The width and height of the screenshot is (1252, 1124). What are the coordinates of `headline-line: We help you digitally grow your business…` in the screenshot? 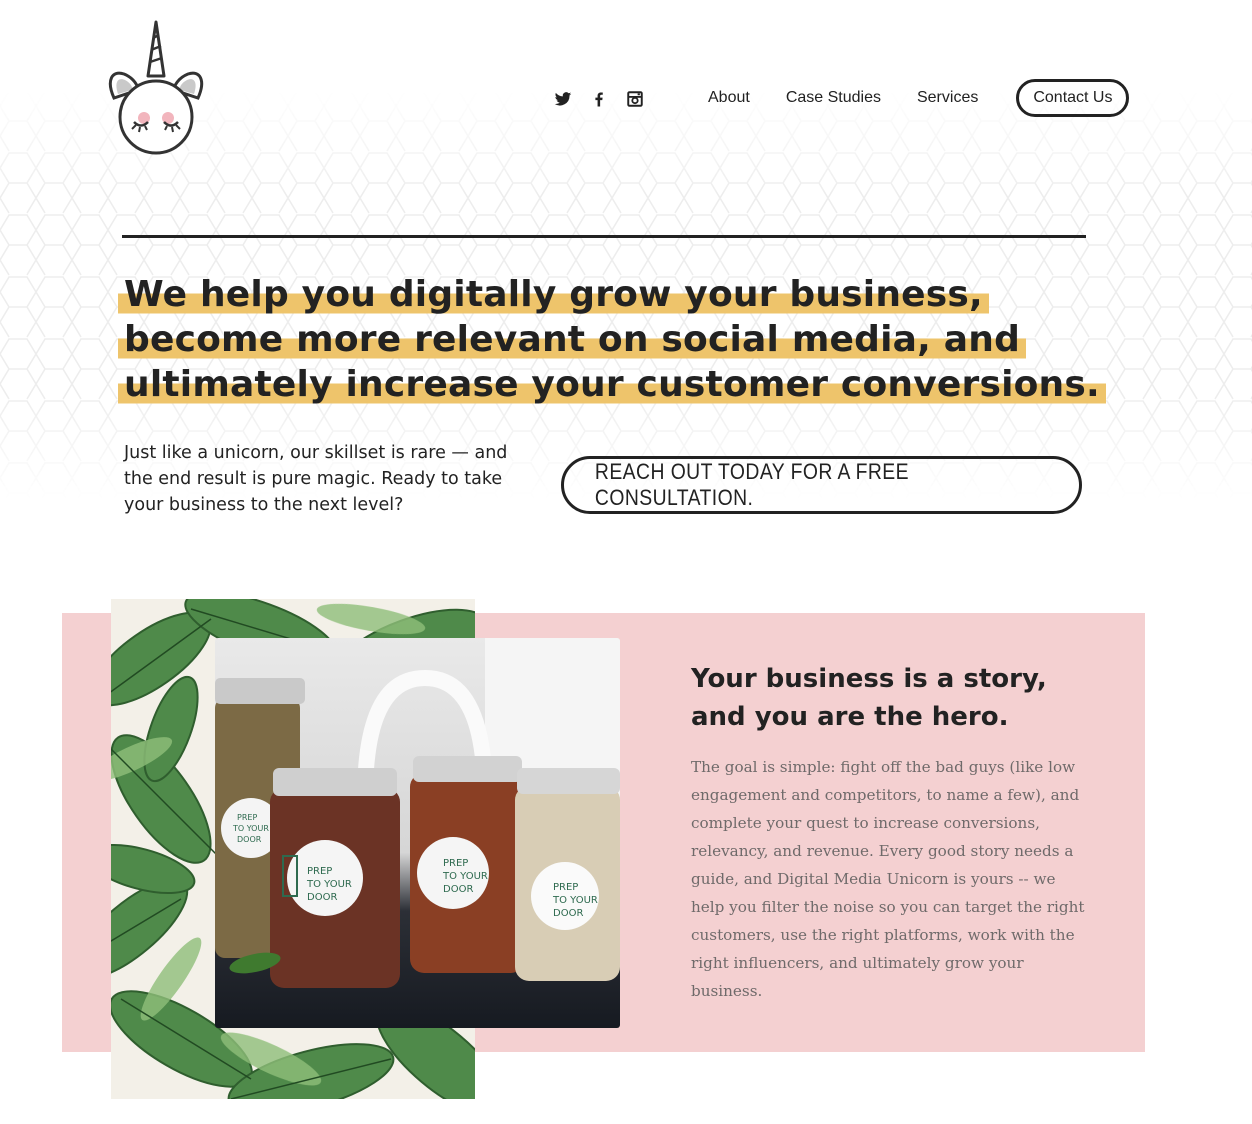 It's located at (612, 294).